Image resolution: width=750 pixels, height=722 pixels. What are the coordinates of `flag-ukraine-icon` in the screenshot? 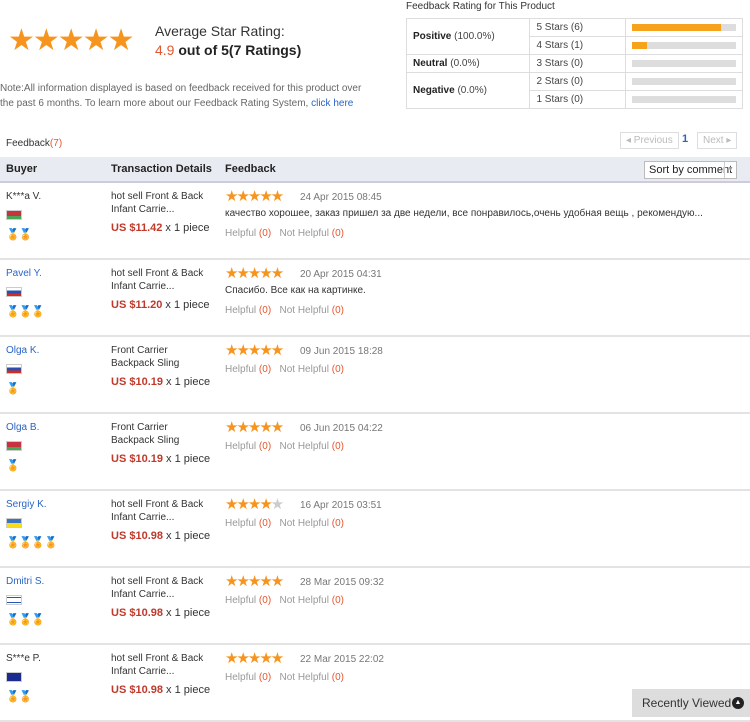 It's located at (14, 523).